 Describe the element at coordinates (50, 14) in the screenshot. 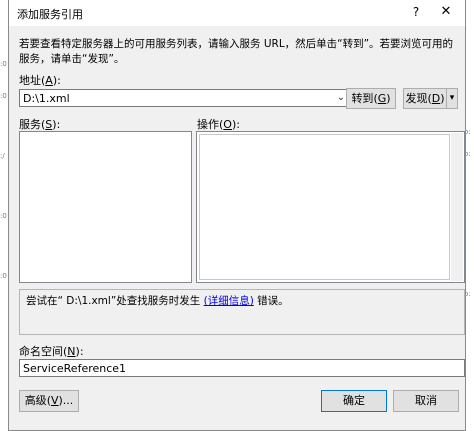

I see `dialog-title: 添加服务引用` at that location.